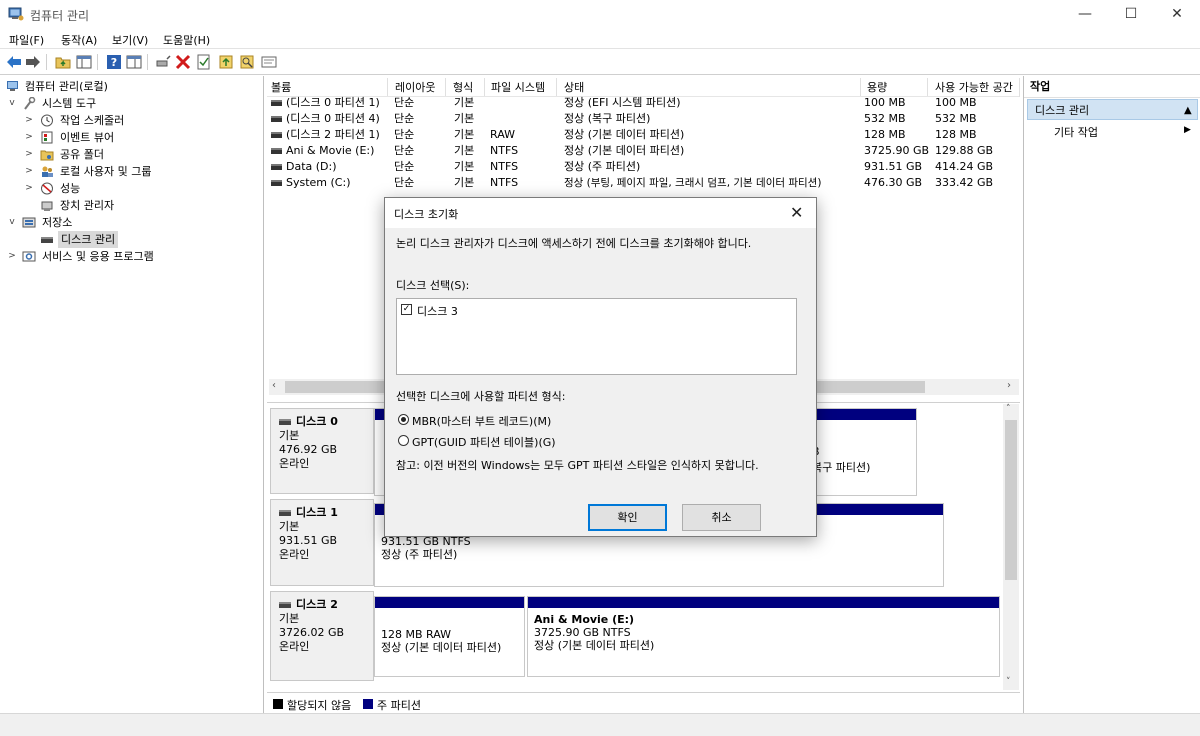  I want to click on cancel-button: 취소, so click(721, 517).